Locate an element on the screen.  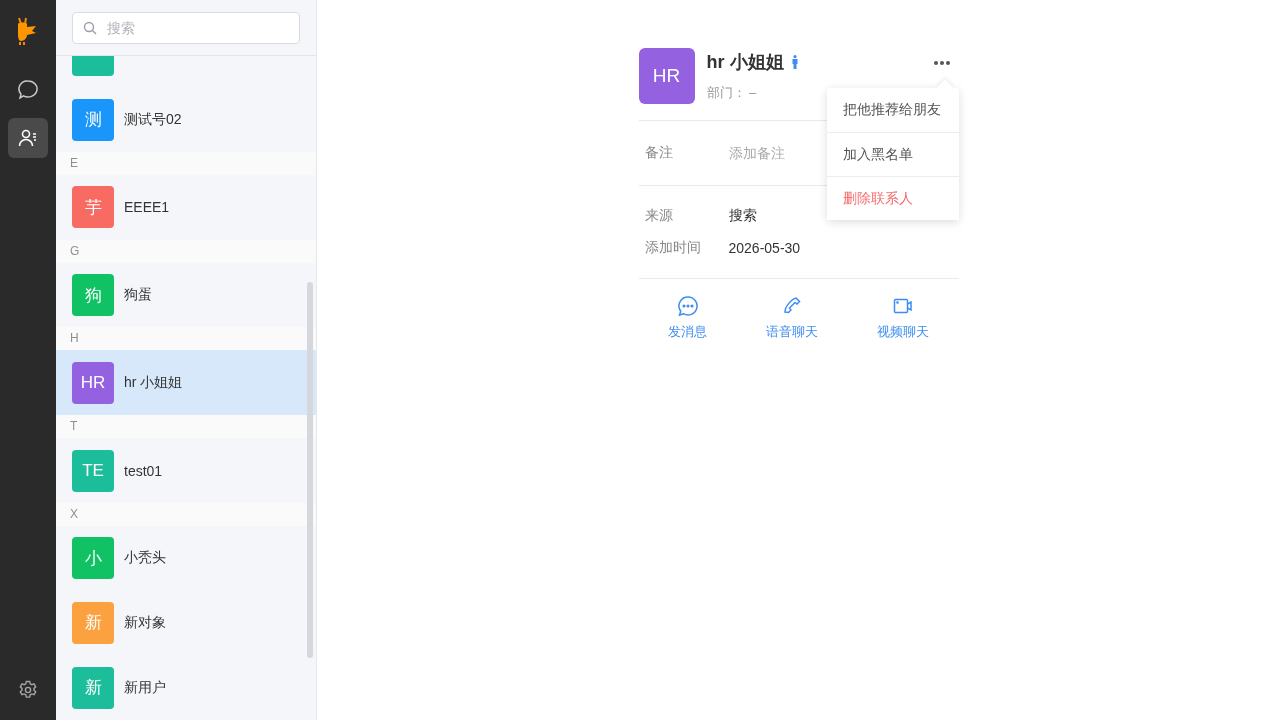
contact-name: 新用户 is located at coordinates (145, 687).